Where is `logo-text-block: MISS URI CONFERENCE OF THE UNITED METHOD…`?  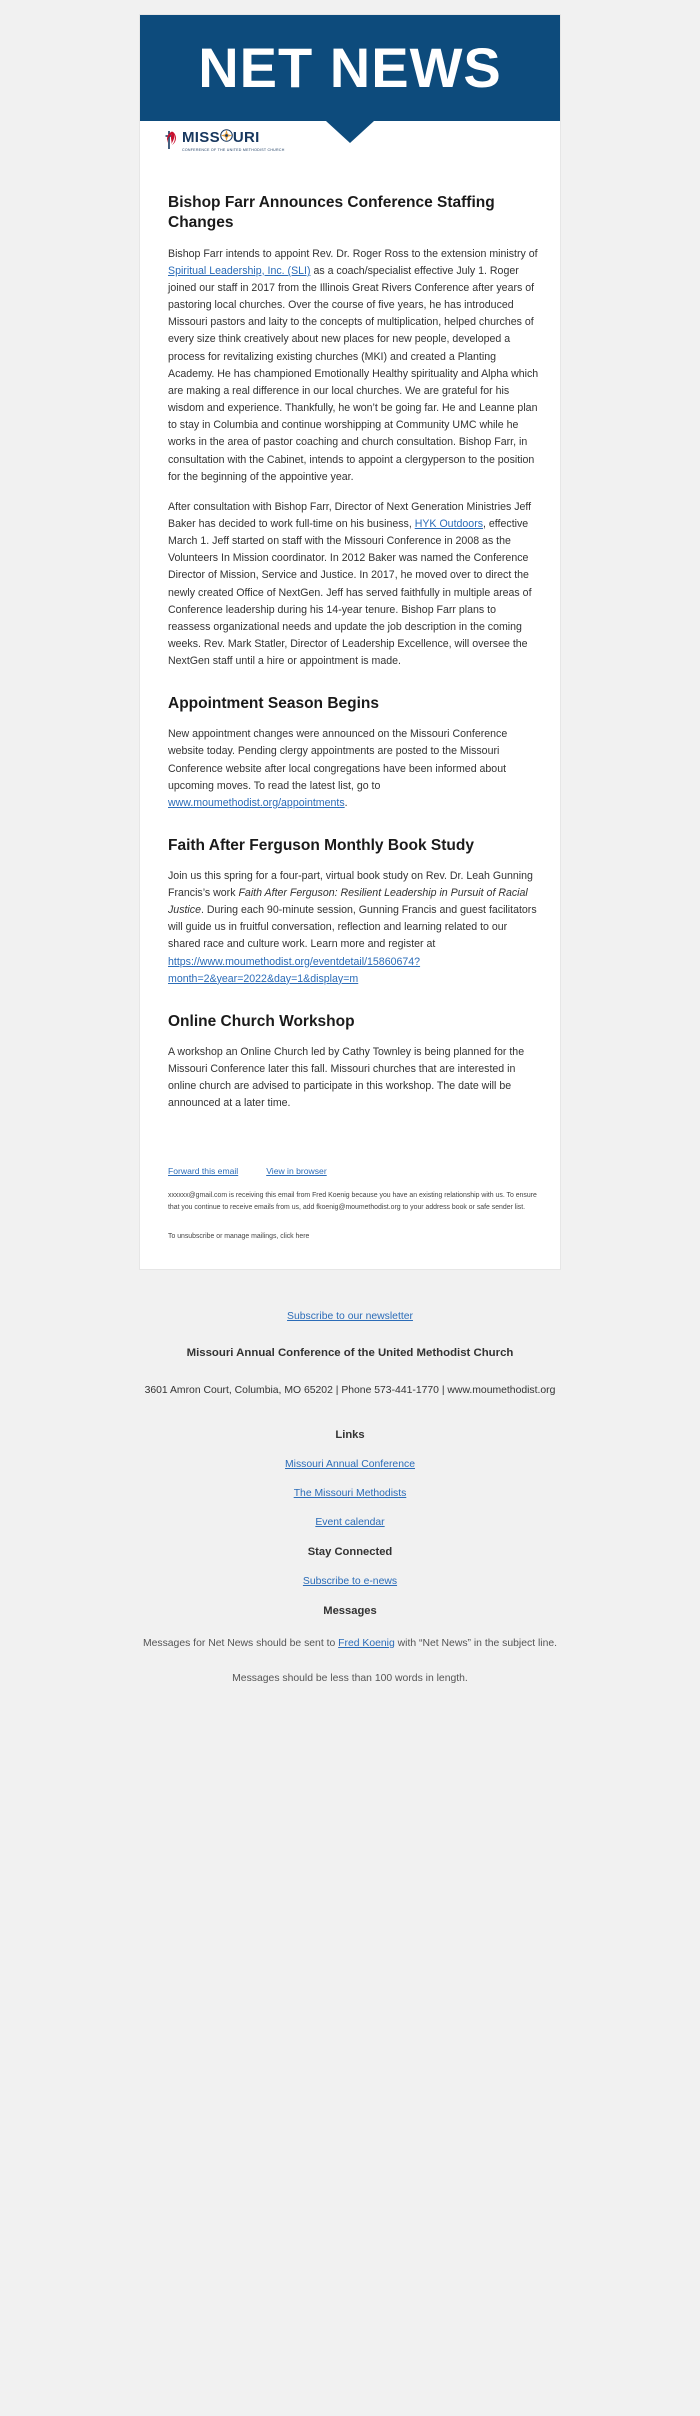
logo-text-block: MISS URI CONFERENCE OF THE UNITED METHOD… is located at coordinates (233, 140).